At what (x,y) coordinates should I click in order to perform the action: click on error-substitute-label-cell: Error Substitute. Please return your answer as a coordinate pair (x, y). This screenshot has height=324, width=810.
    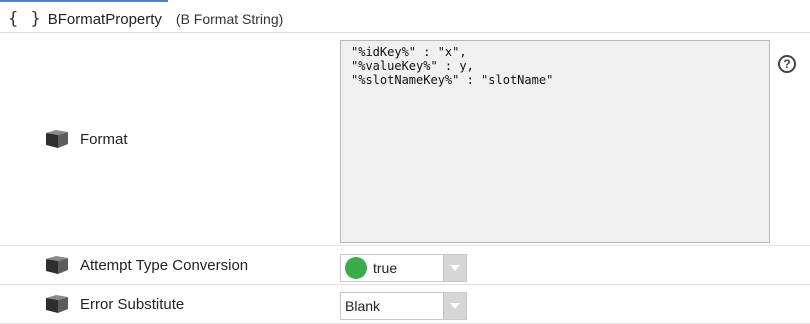
    Looking at the image, I should click on (114, 304).